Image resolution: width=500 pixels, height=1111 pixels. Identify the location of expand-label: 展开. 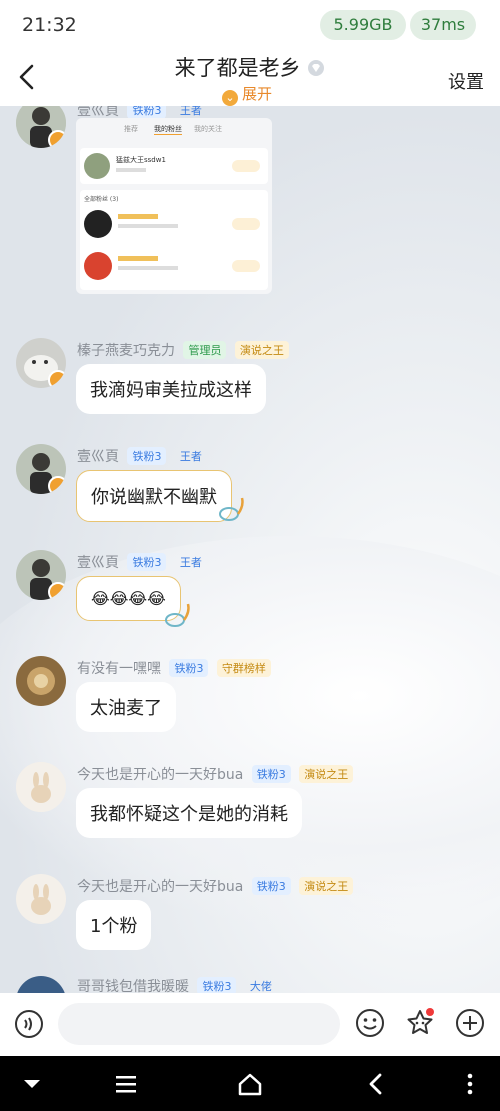
(257, 94).